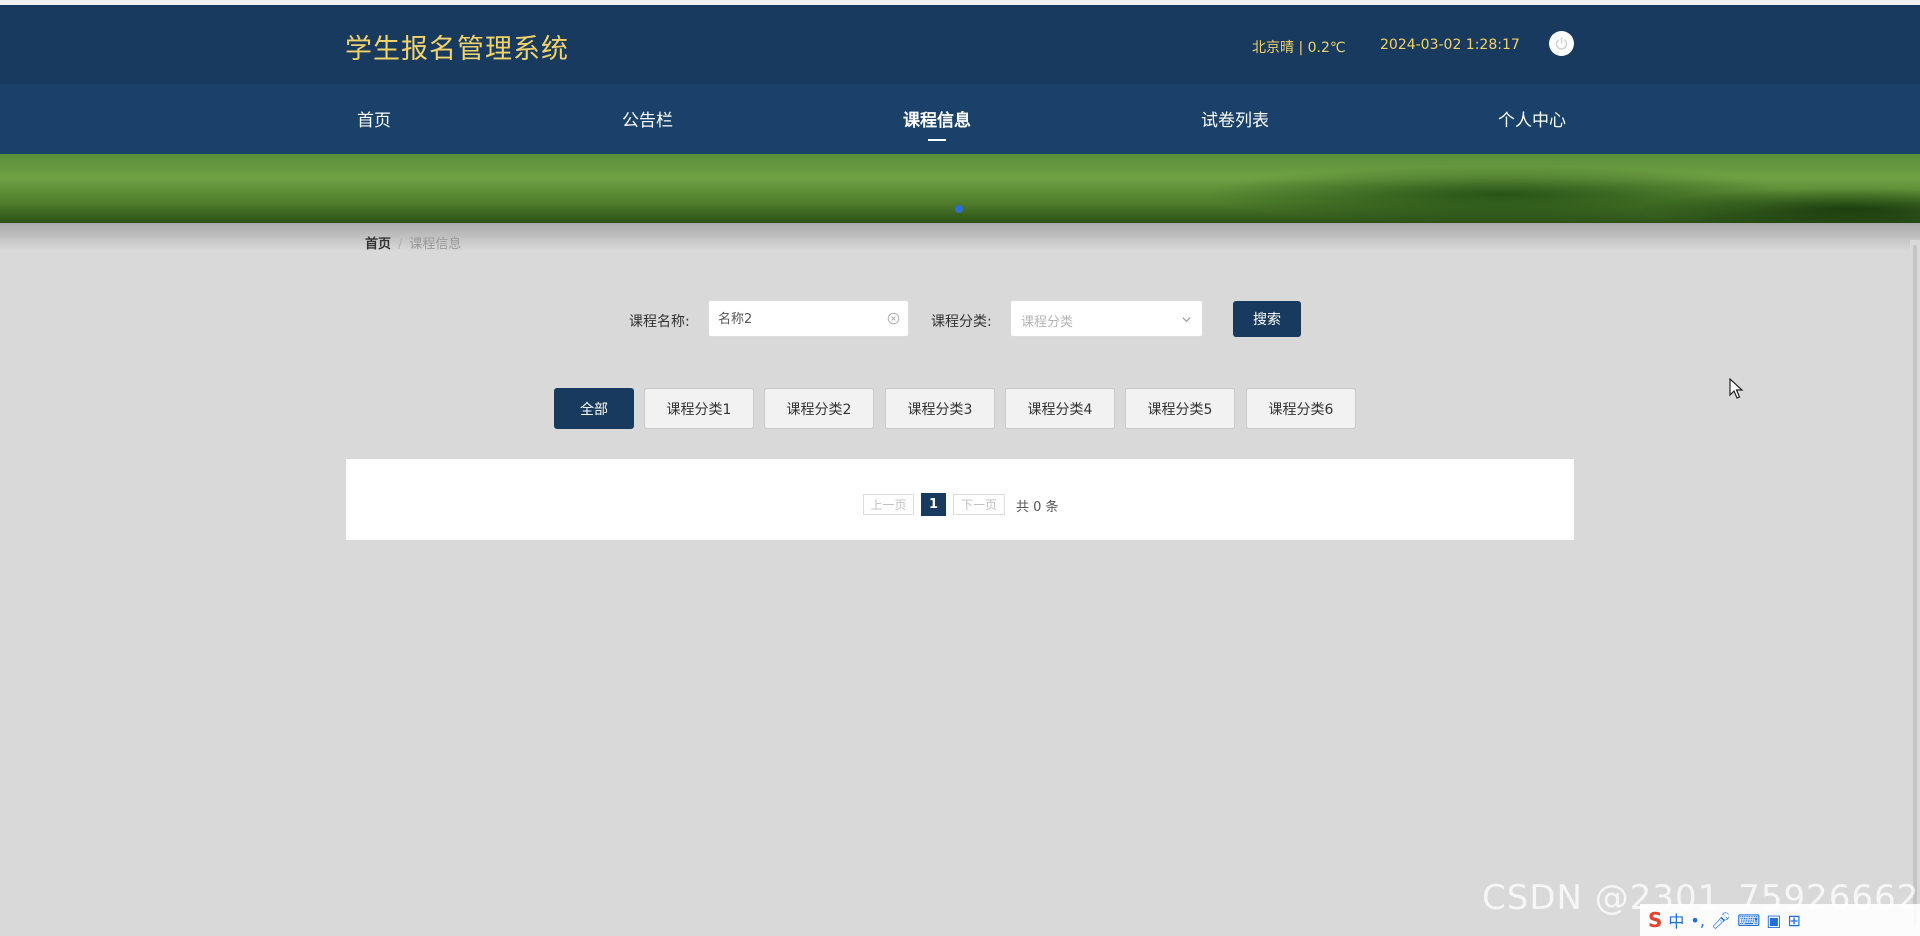  Describe the element at coordinates (1701, 898) in the screenshot. I see `watermark: CSDN @2301_75926662` at that location.